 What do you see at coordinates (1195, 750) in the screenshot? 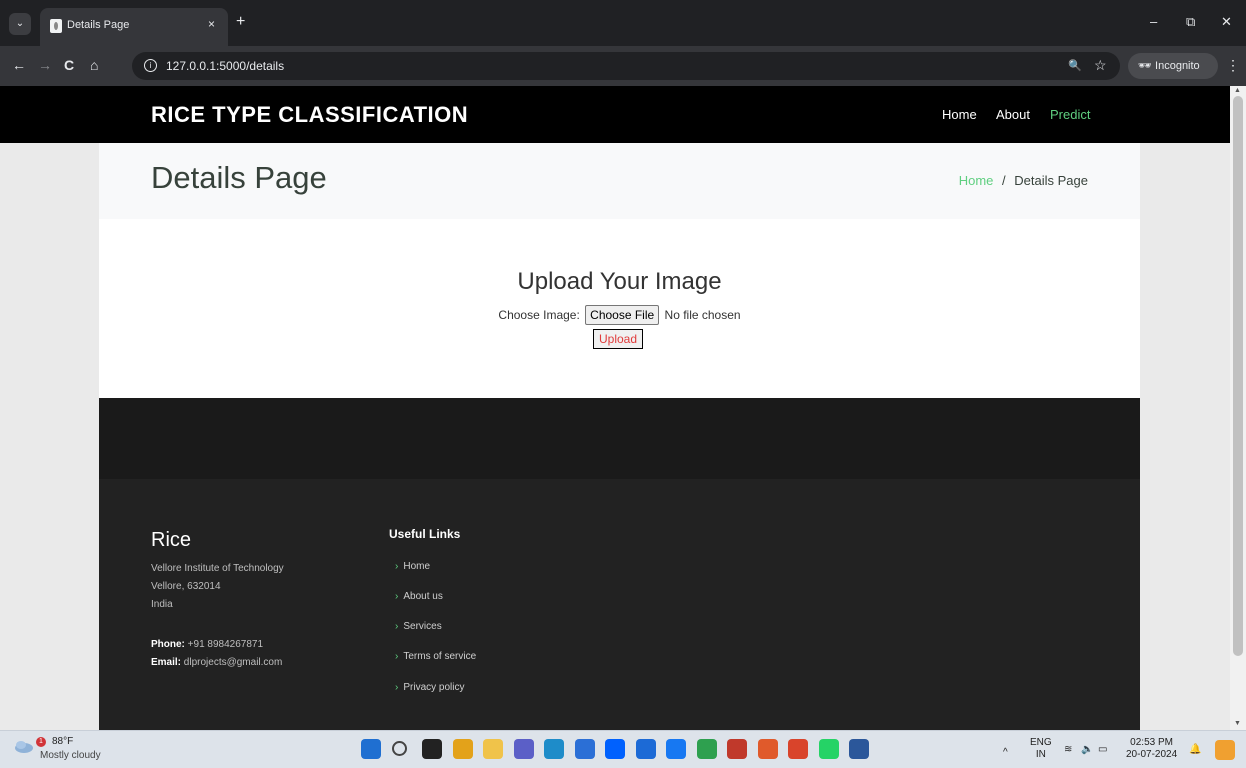
I see `notification-bell-icon: 🔔` at bounding box center [1195, 750].